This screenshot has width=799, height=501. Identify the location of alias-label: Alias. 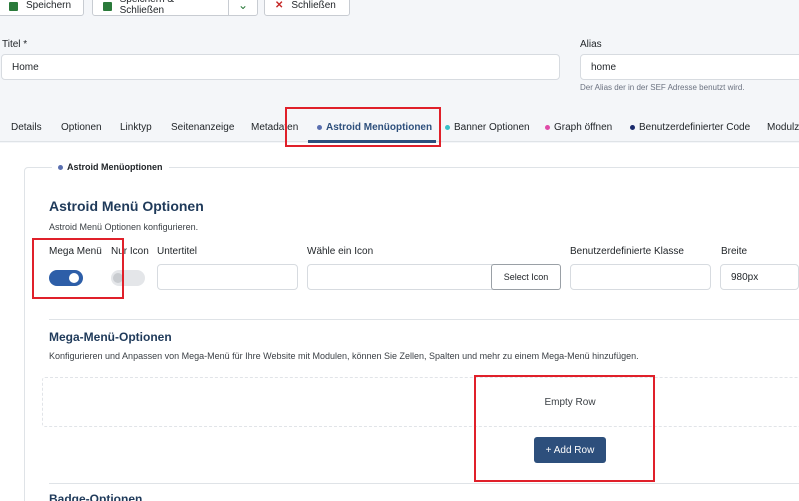
(591, 44).